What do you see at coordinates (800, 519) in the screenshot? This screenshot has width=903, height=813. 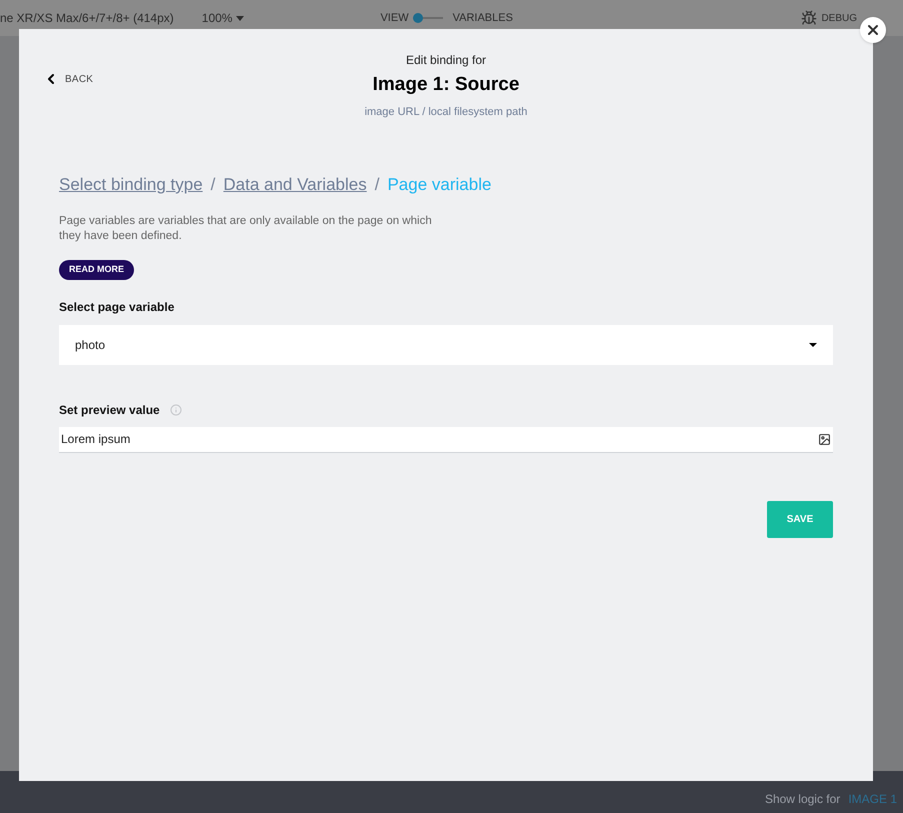 I see `save-button: SAVE` at bounding box center [800, 519].